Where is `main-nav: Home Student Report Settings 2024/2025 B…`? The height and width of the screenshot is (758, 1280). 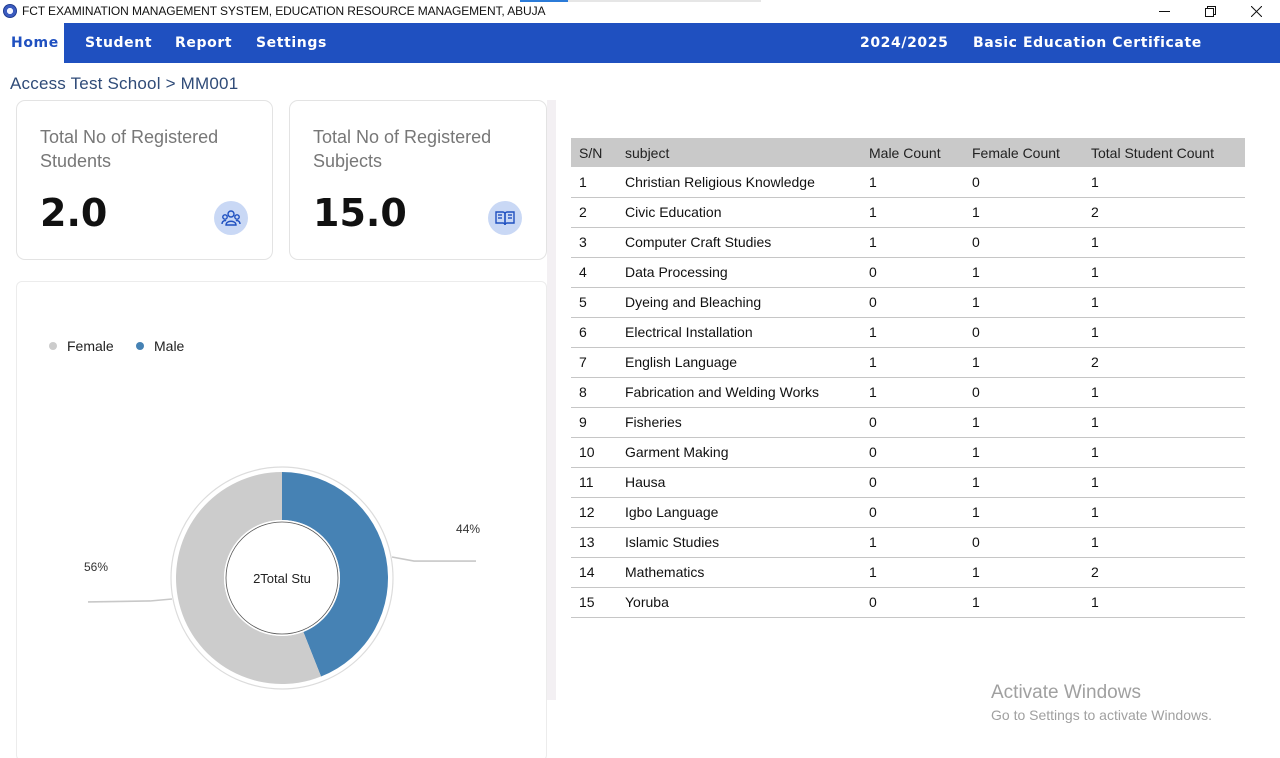
main-nav: Home Student Report Settings 2024/2025 B… is located at coordinates (640, 57).